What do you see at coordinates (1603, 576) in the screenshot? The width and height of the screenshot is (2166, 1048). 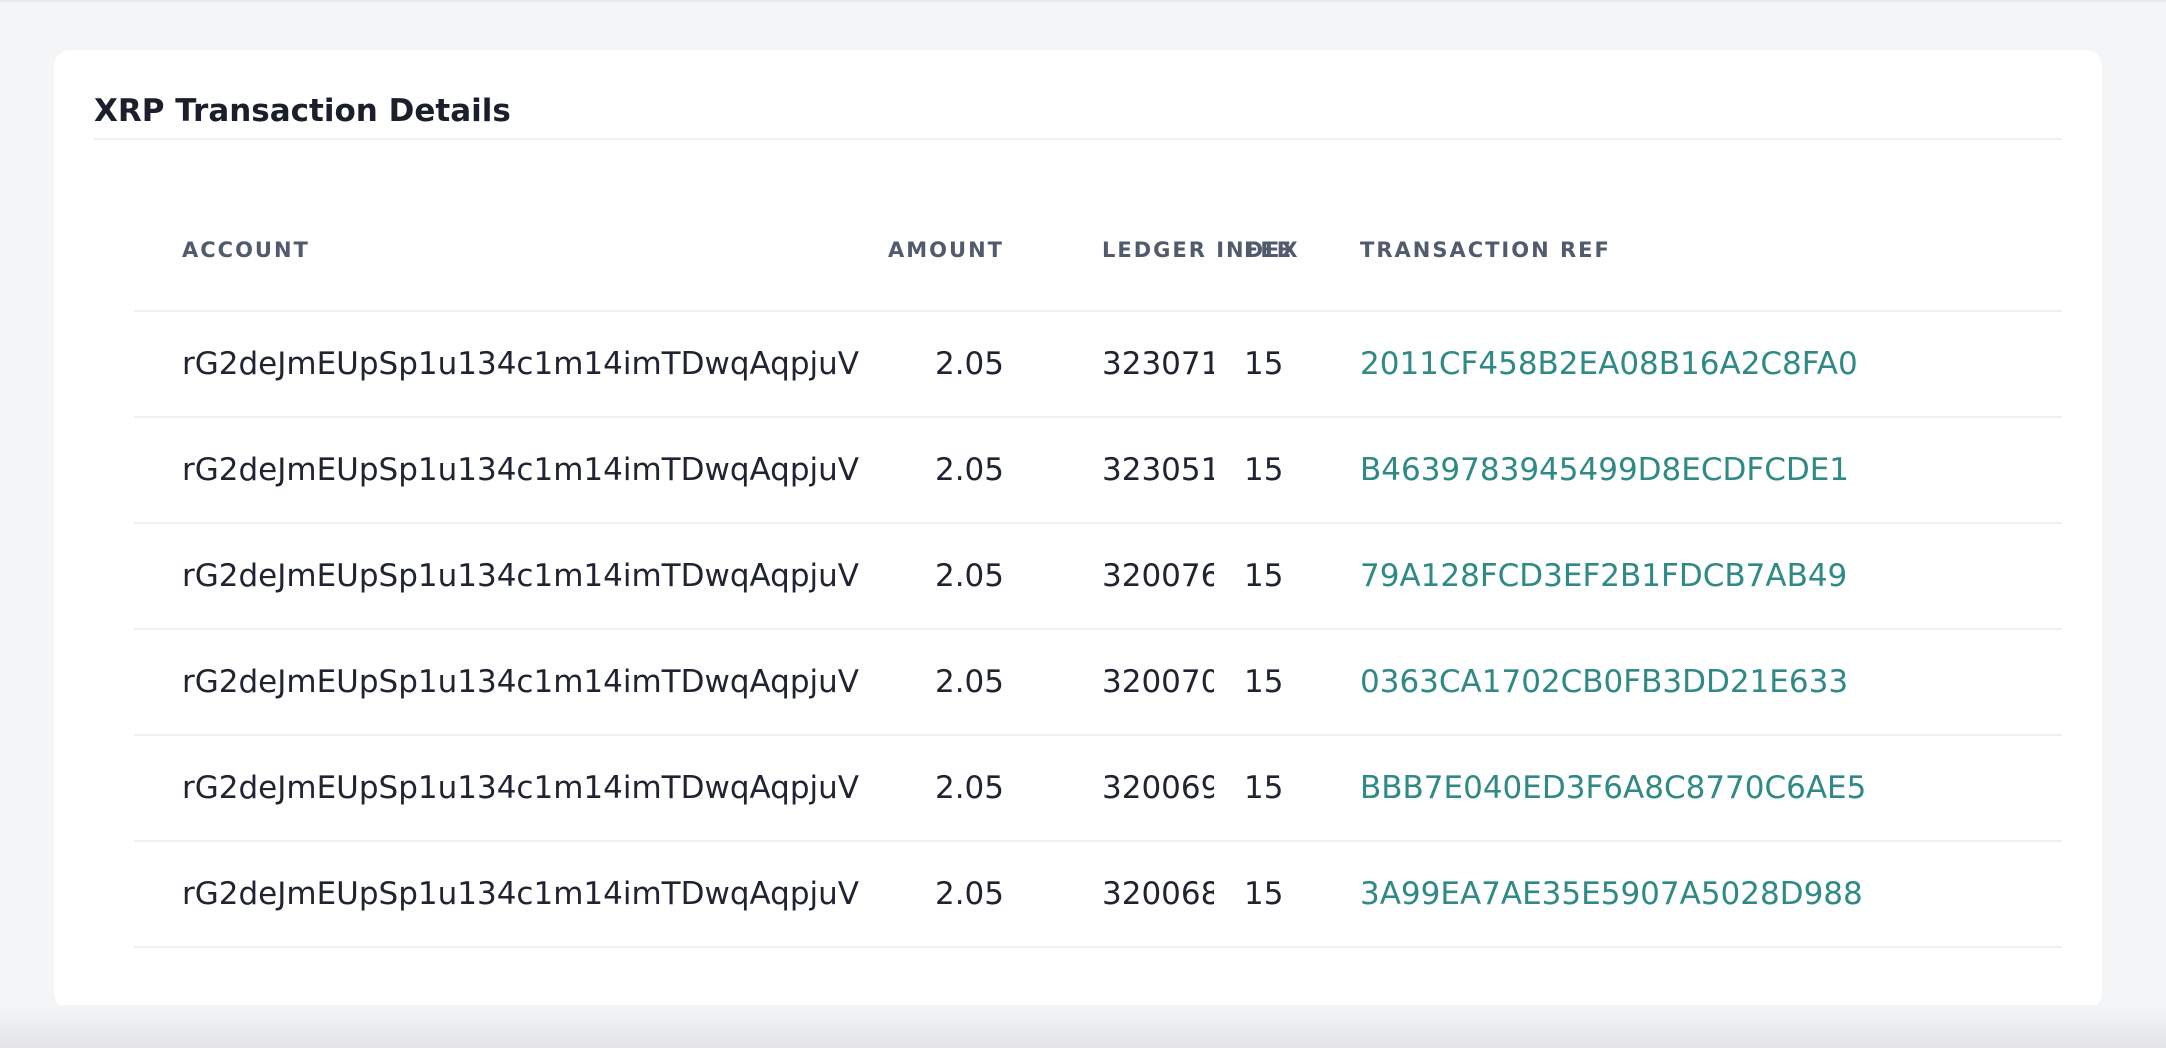 I see `transaction-ref-link: 79A128FCD3EF2B1FDCB7AB49` at bounding box center [1603, 576].